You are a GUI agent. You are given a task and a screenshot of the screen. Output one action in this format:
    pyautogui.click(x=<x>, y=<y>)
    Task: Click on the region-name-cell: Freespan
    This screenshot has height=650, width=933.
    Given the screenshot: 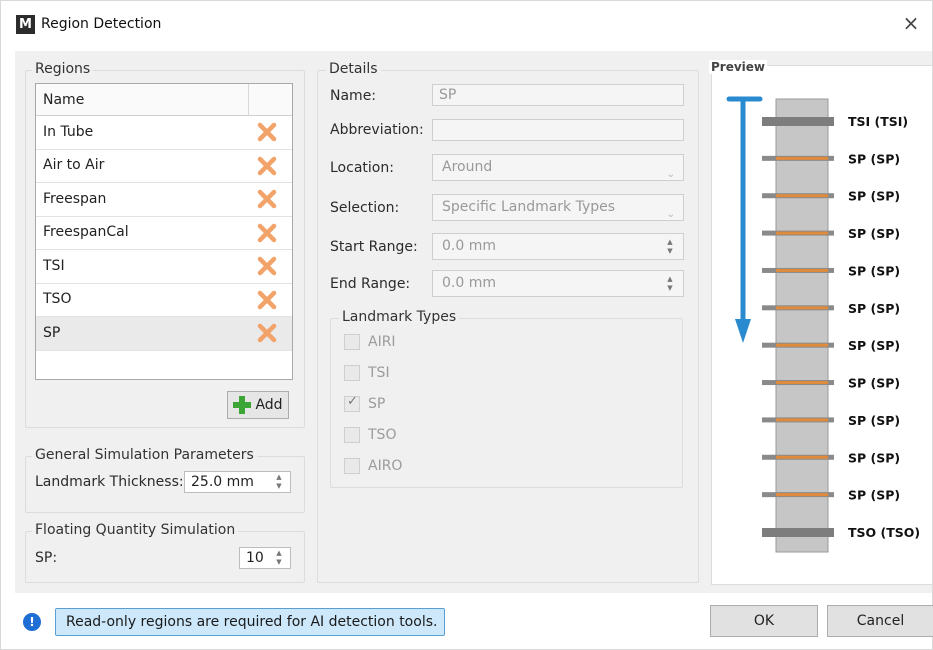 What is the action you would take?
    pyautogui.click(x=75, y=198)
    